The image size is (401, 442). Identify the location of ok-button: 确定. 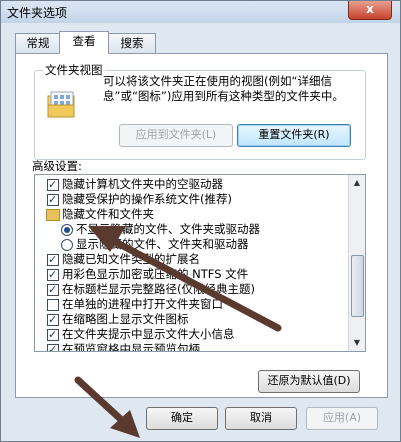
(182, 418).